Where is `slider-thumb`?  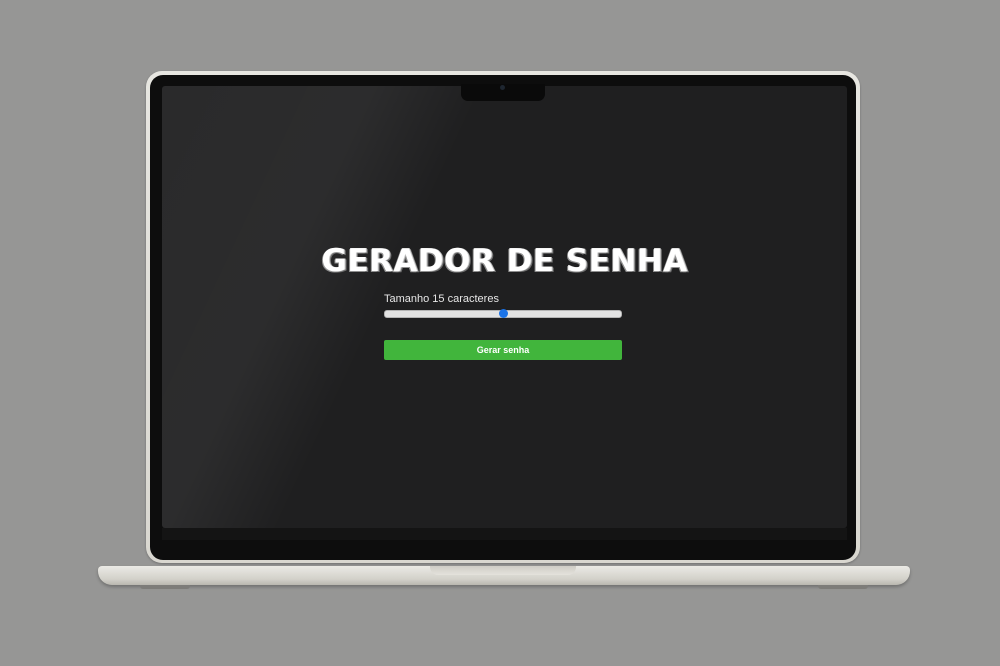 slider-thumb is located at coordinates (503, 313).